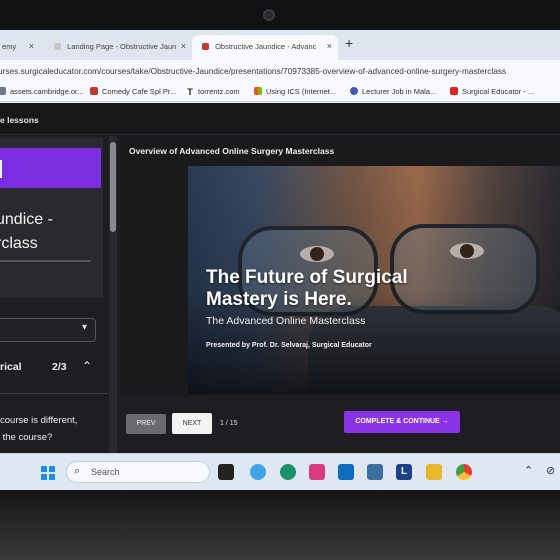  What do you see at coordinates (464, 472) in the screenshot?
I see `chrome-icon` at bounding box center [464, 472].